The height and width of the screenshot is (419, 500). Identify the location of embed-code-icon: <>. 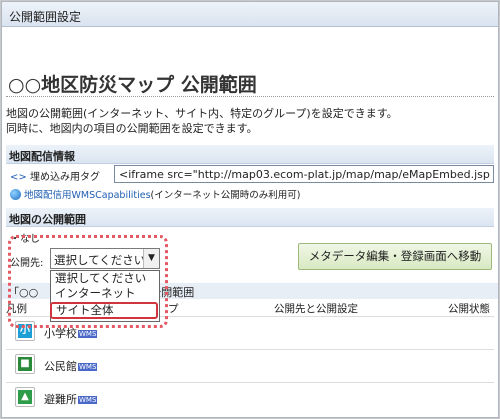
(18, 177).